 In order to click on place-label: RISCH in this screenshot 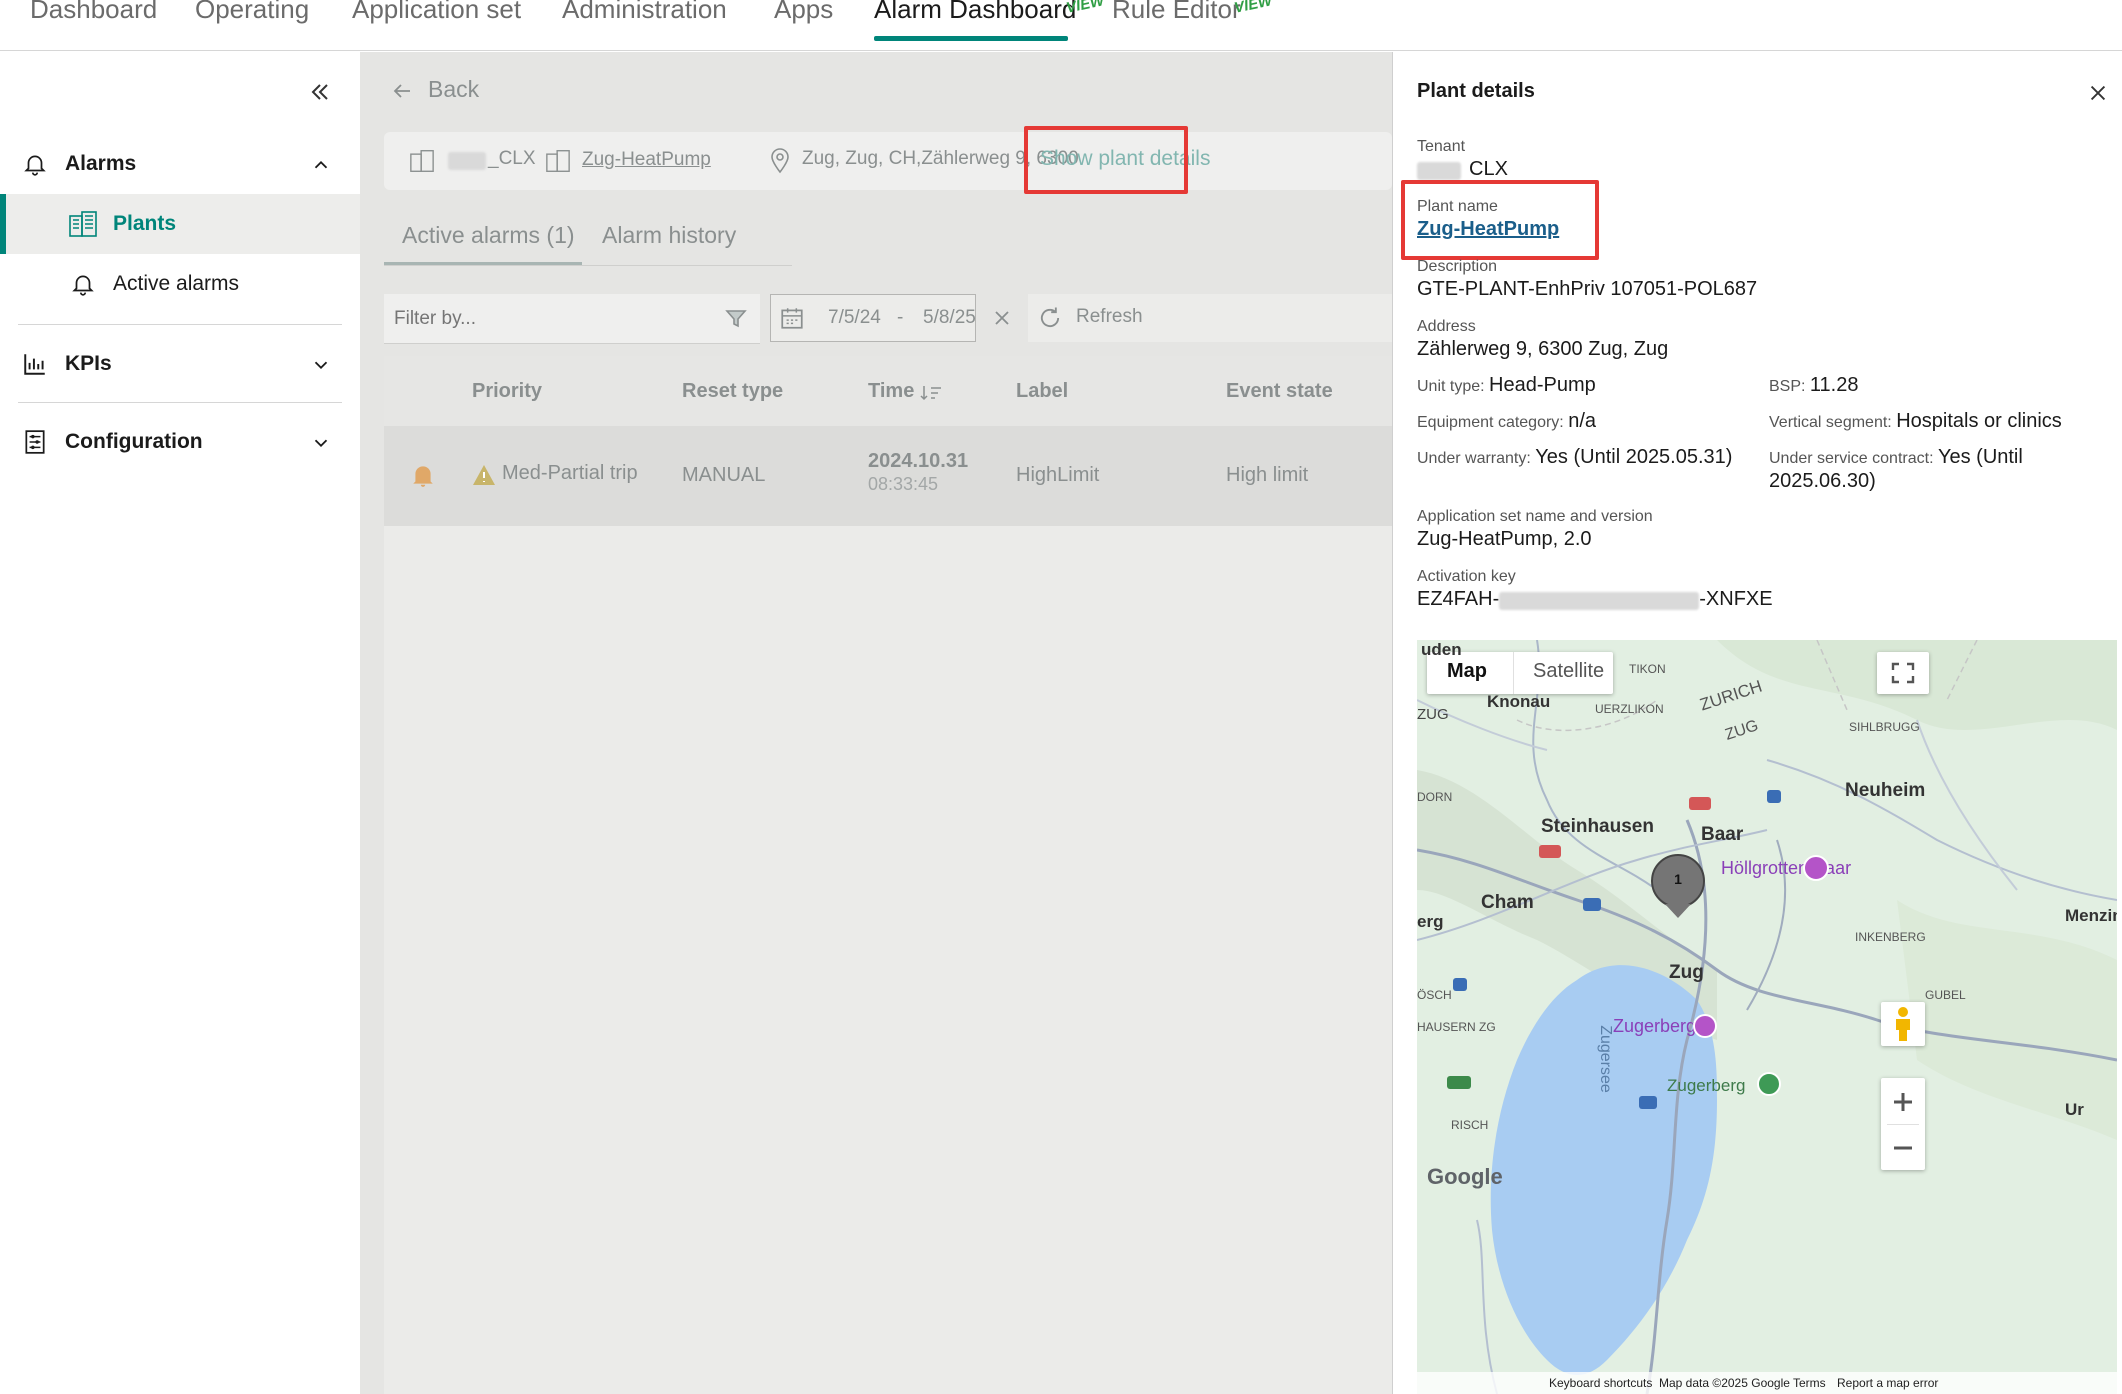, I will do `click(1470, 1125)`.